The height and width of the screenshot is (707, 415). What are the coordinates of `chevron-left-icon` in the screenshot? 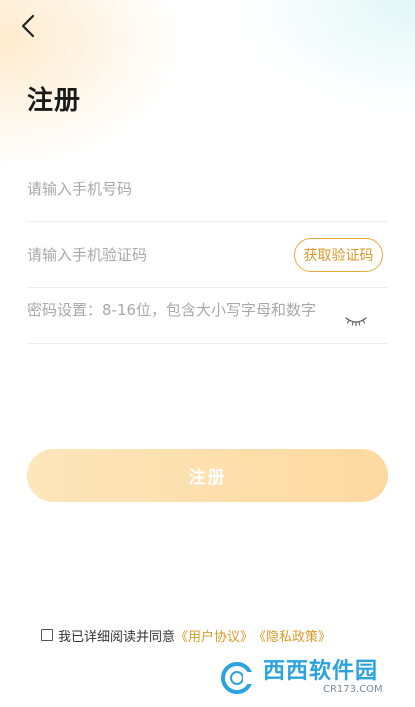 It's located at (28, 26).